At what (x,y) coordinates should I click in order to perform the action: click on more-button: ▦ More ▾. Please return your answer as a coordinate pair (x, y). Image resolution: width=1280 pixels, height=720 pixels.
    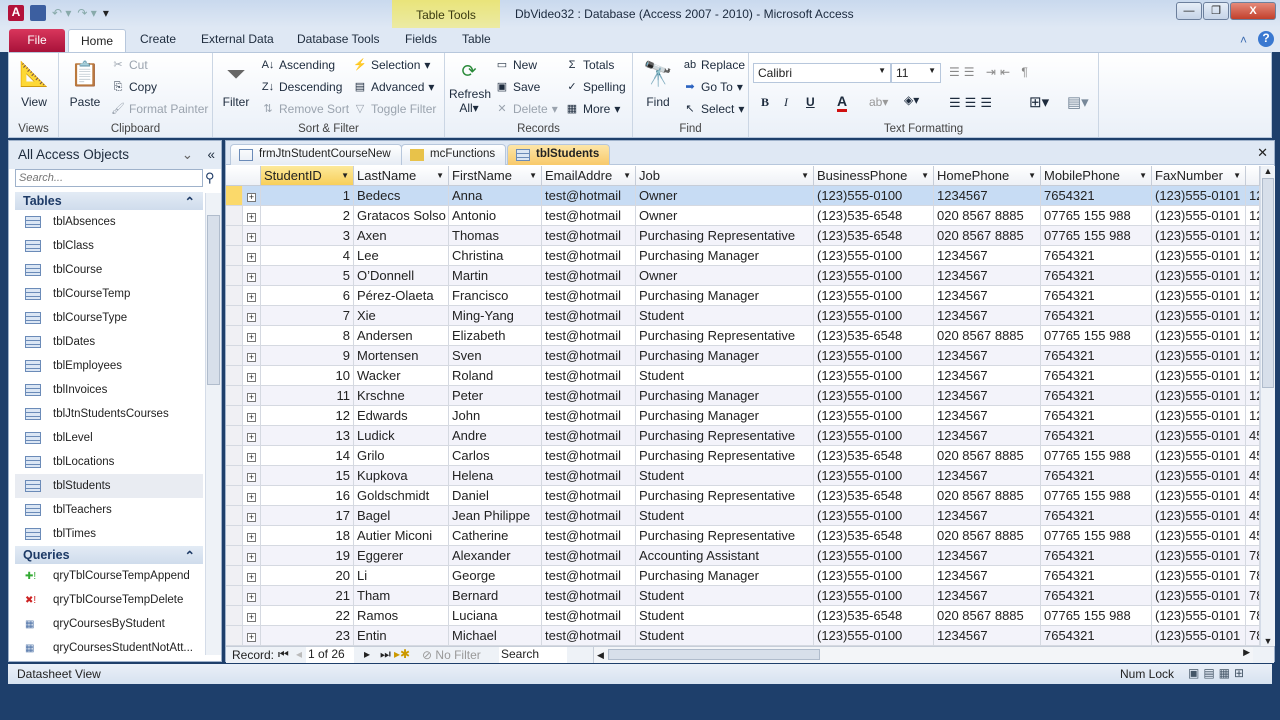
    Looking at the image, I should click on (593, 109).